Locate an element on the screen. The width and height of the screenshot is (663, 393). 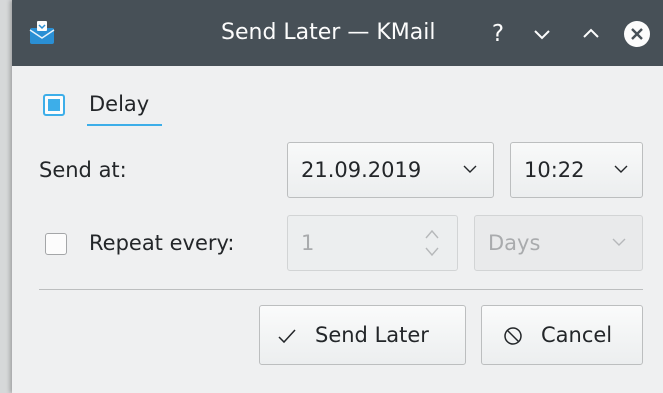
chevron-up-icon is located at coordinates (591, 33).